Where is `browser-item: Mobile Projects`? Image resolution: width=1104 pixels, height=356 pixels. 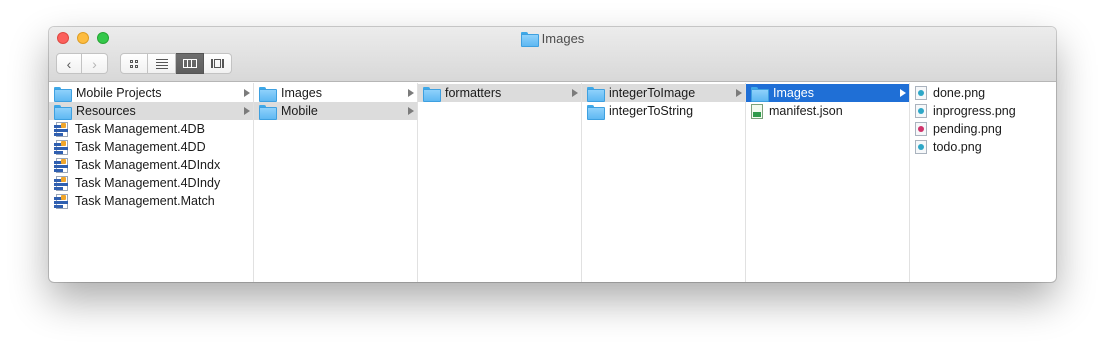
browser-item: Mobile Projects is located at coordinates (151, 93).